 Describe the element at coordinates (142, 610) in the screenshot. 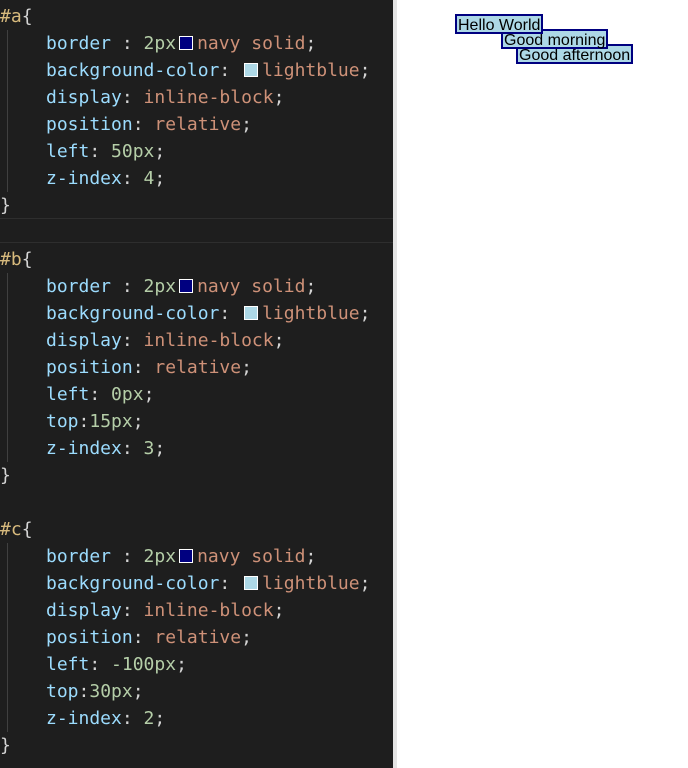

I see `rule-c-decl-display: display: inline-block;` at that location.